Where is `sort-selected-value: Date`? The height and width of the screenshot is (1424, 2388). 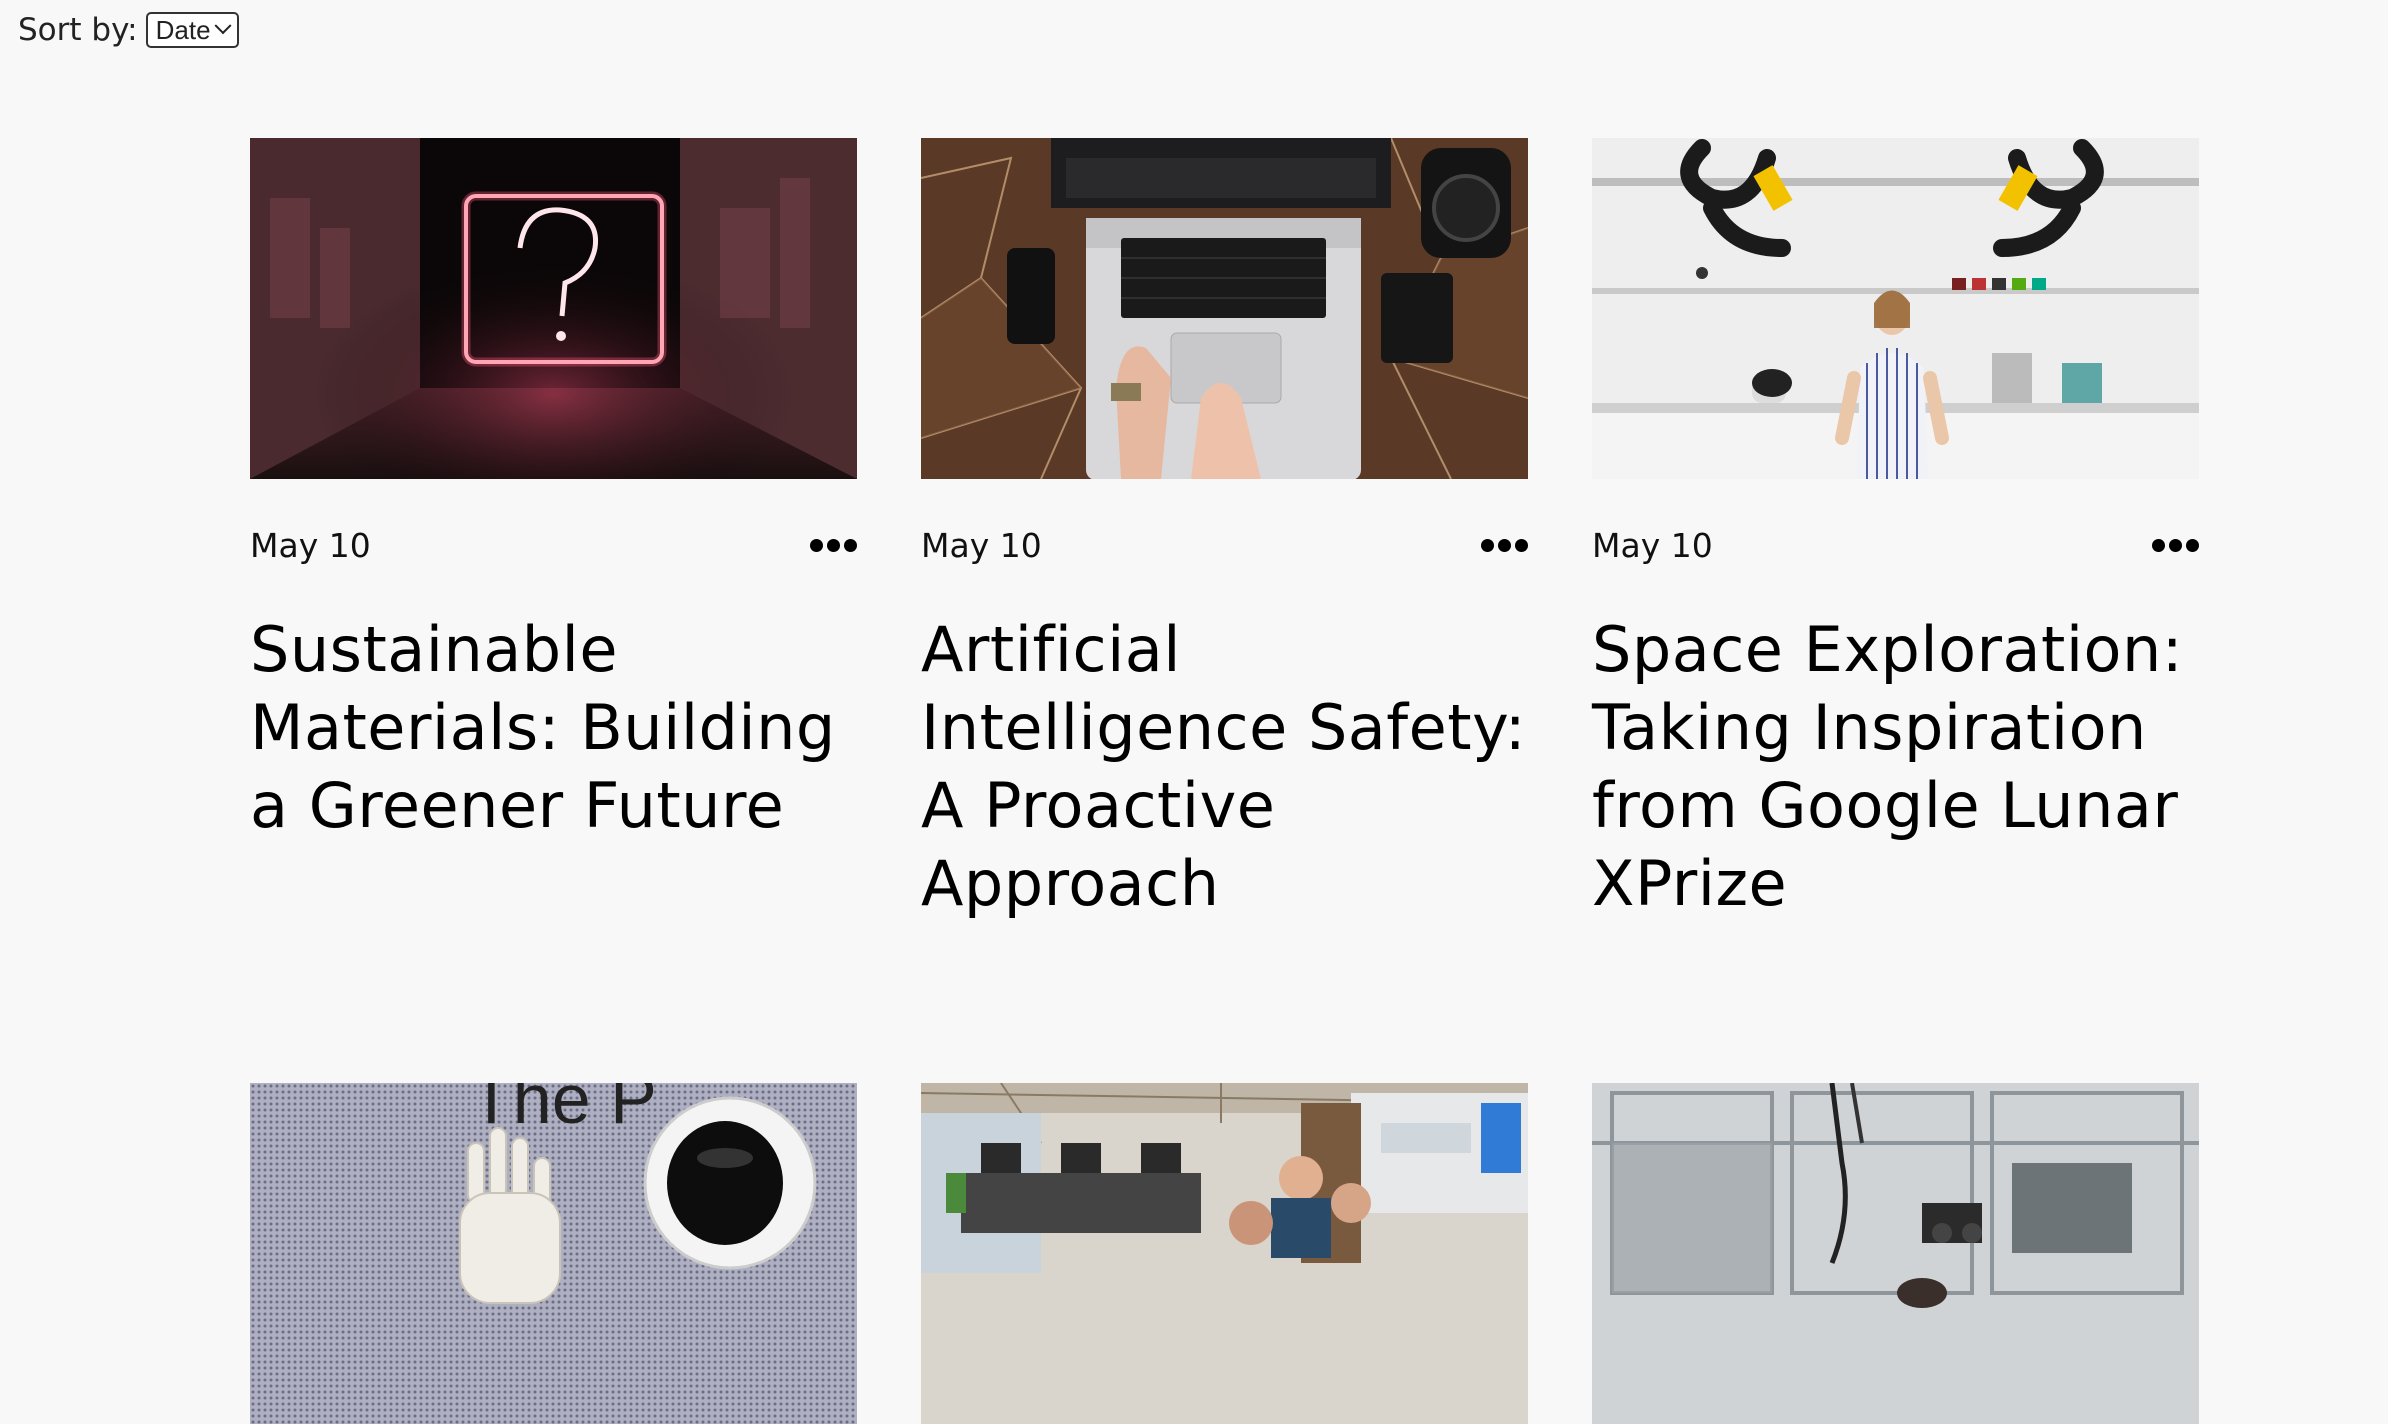
sort-selected-value: Date is located at coordinates (183, 29).